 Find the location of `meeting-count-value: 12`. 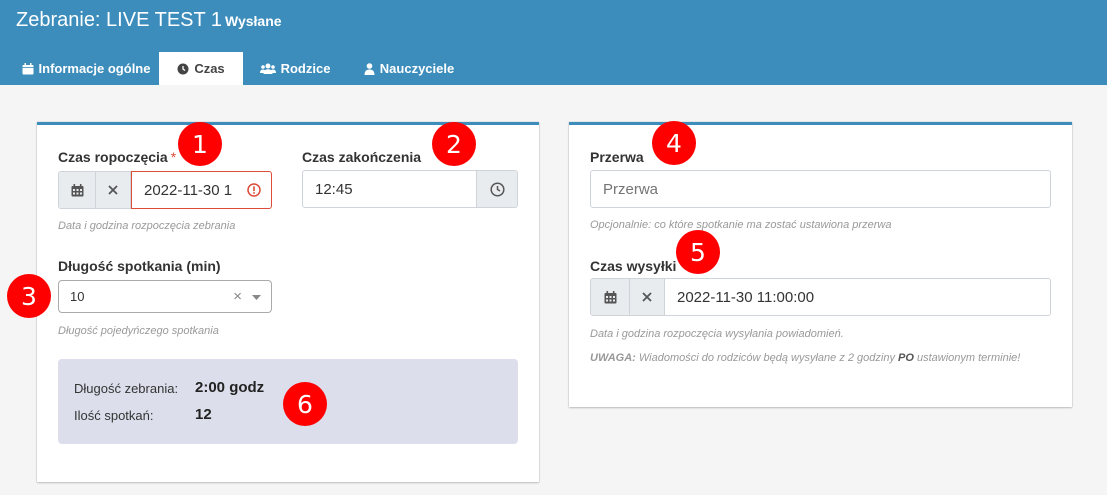

meeting-count-value: 12 is located at coordinates (203, 414).